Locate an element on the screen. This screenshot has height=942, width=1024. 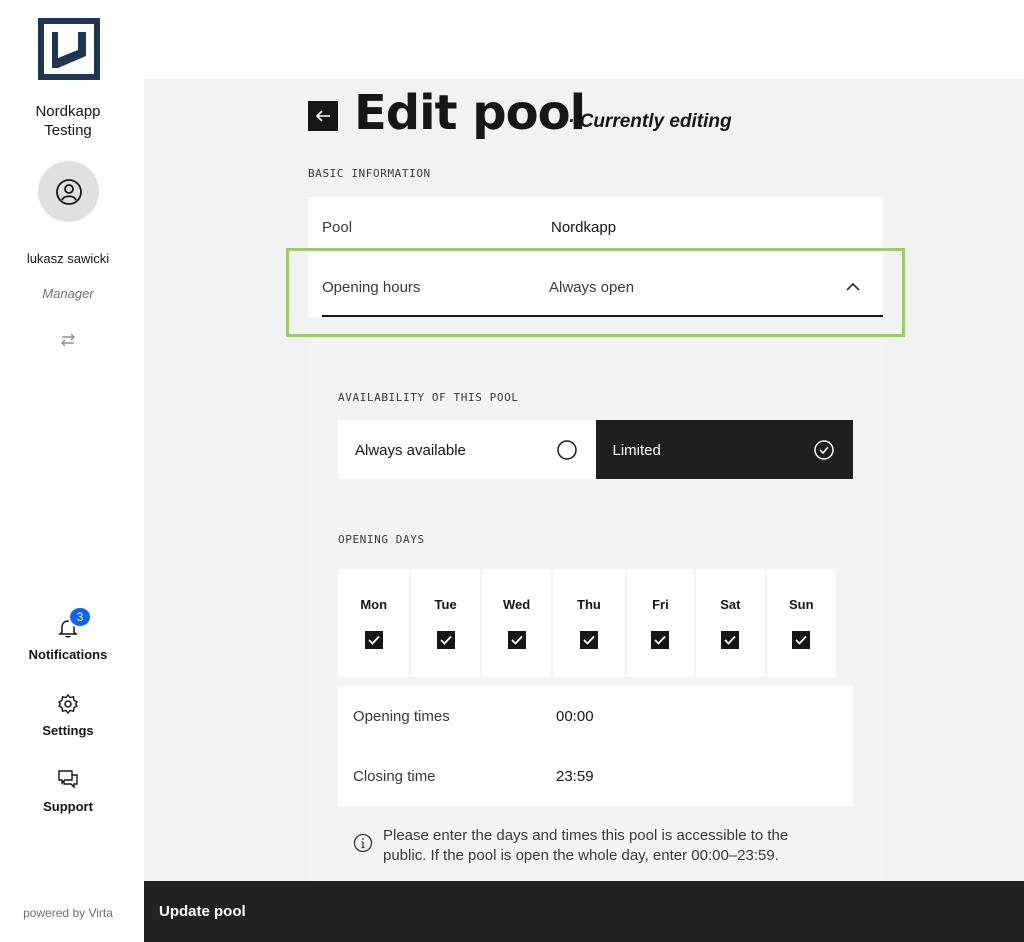
chevron-up-icon is located at coordinates (853, 287).